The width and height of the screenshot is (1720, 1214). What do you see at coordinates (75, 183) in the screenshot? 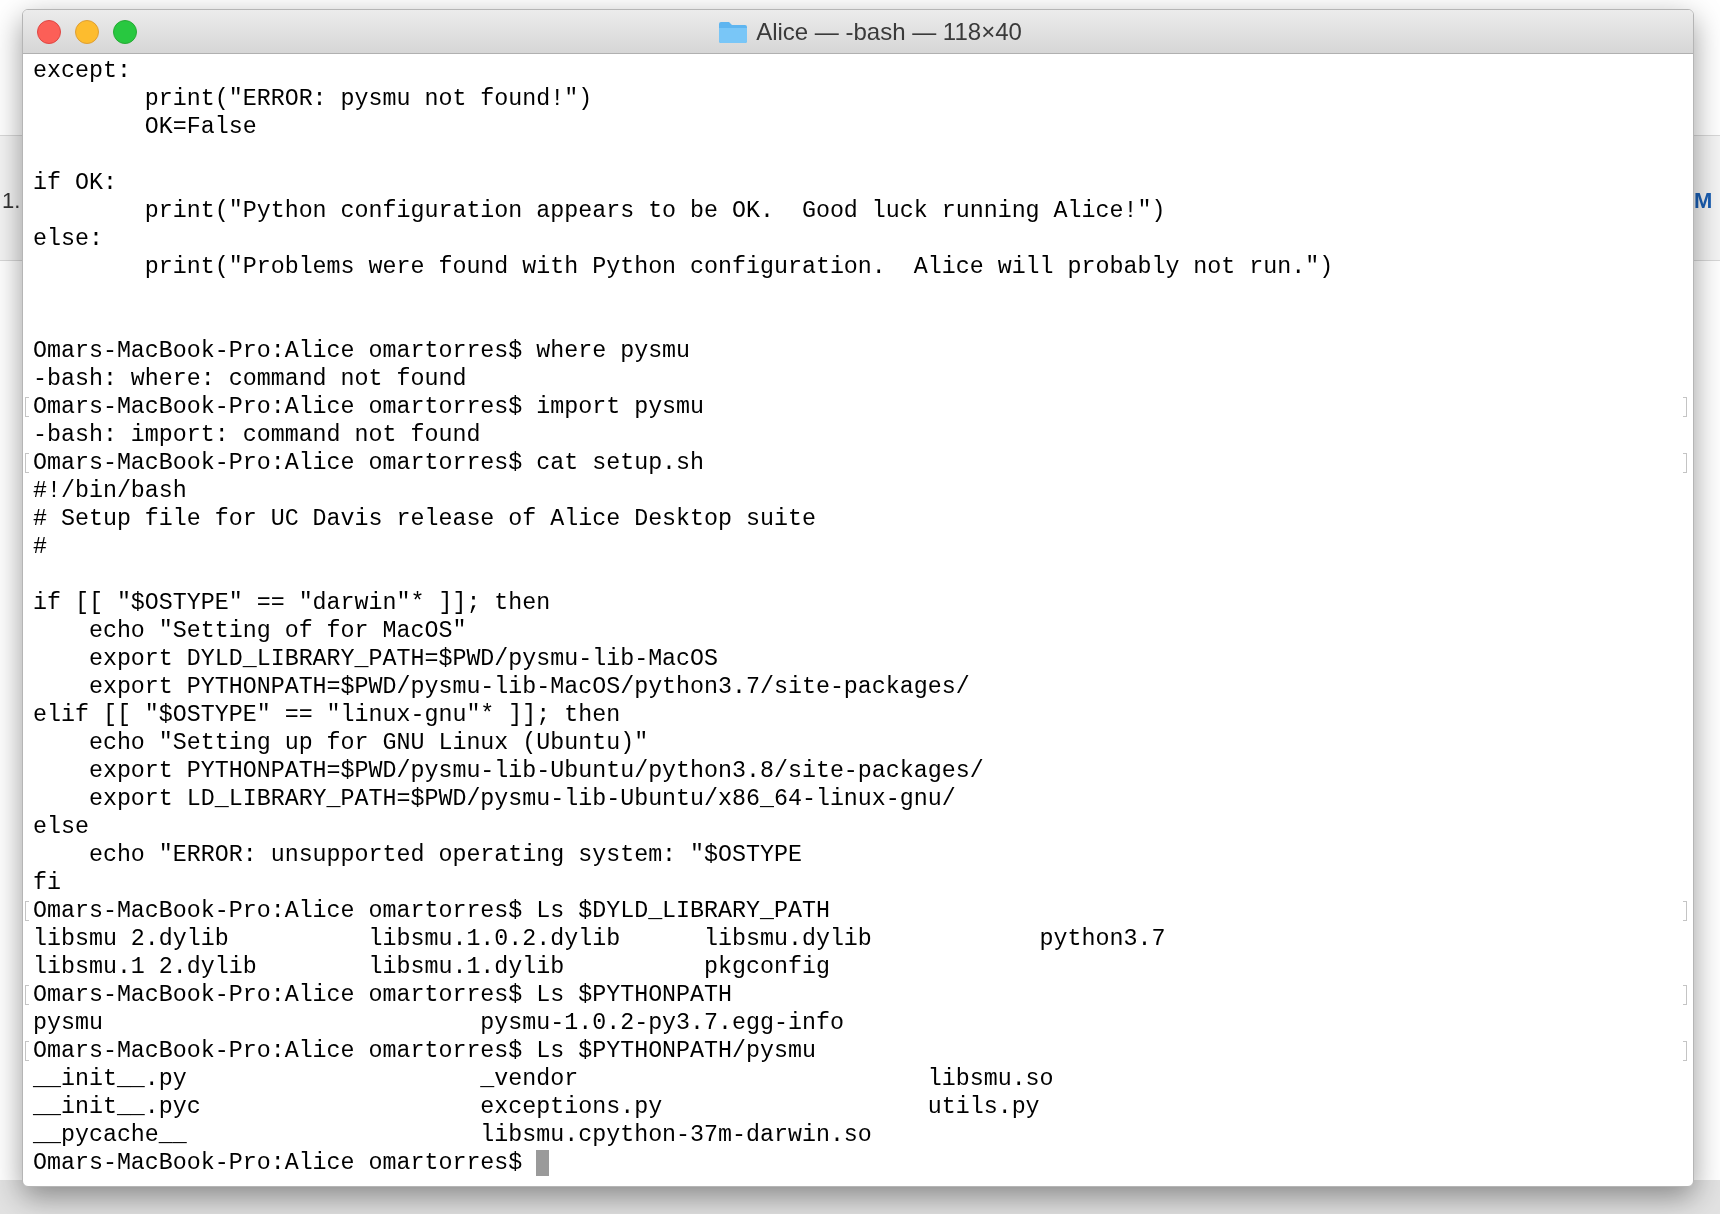
I see `terminal-line: if OK:` at bounding box center [75, 183].